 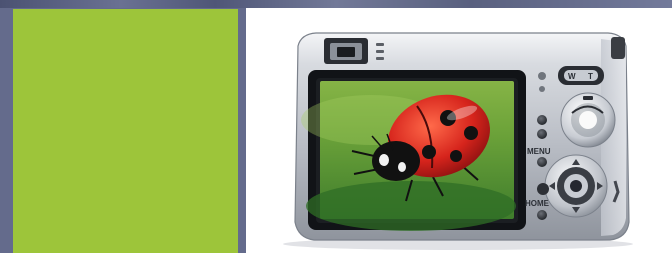 What do you see at coordinates (542, 162) in the screenshot?
I see `menu-button` at bounding box center [542, 162].